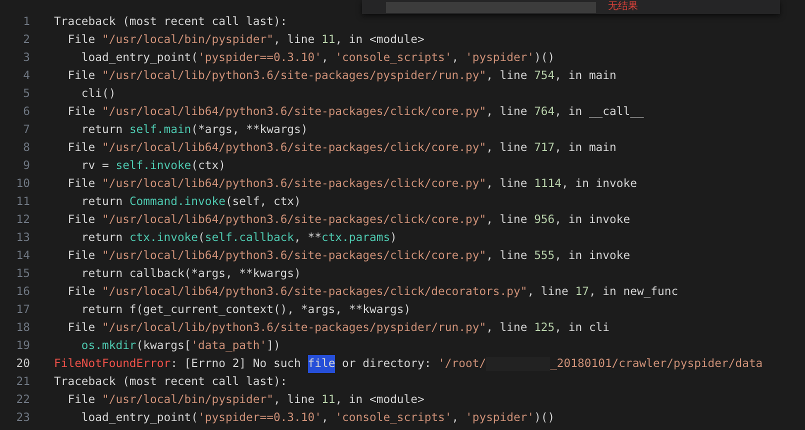  Describe the element at coordinates (322, 364) in the screenshot. I see `search-match: file` at that location.